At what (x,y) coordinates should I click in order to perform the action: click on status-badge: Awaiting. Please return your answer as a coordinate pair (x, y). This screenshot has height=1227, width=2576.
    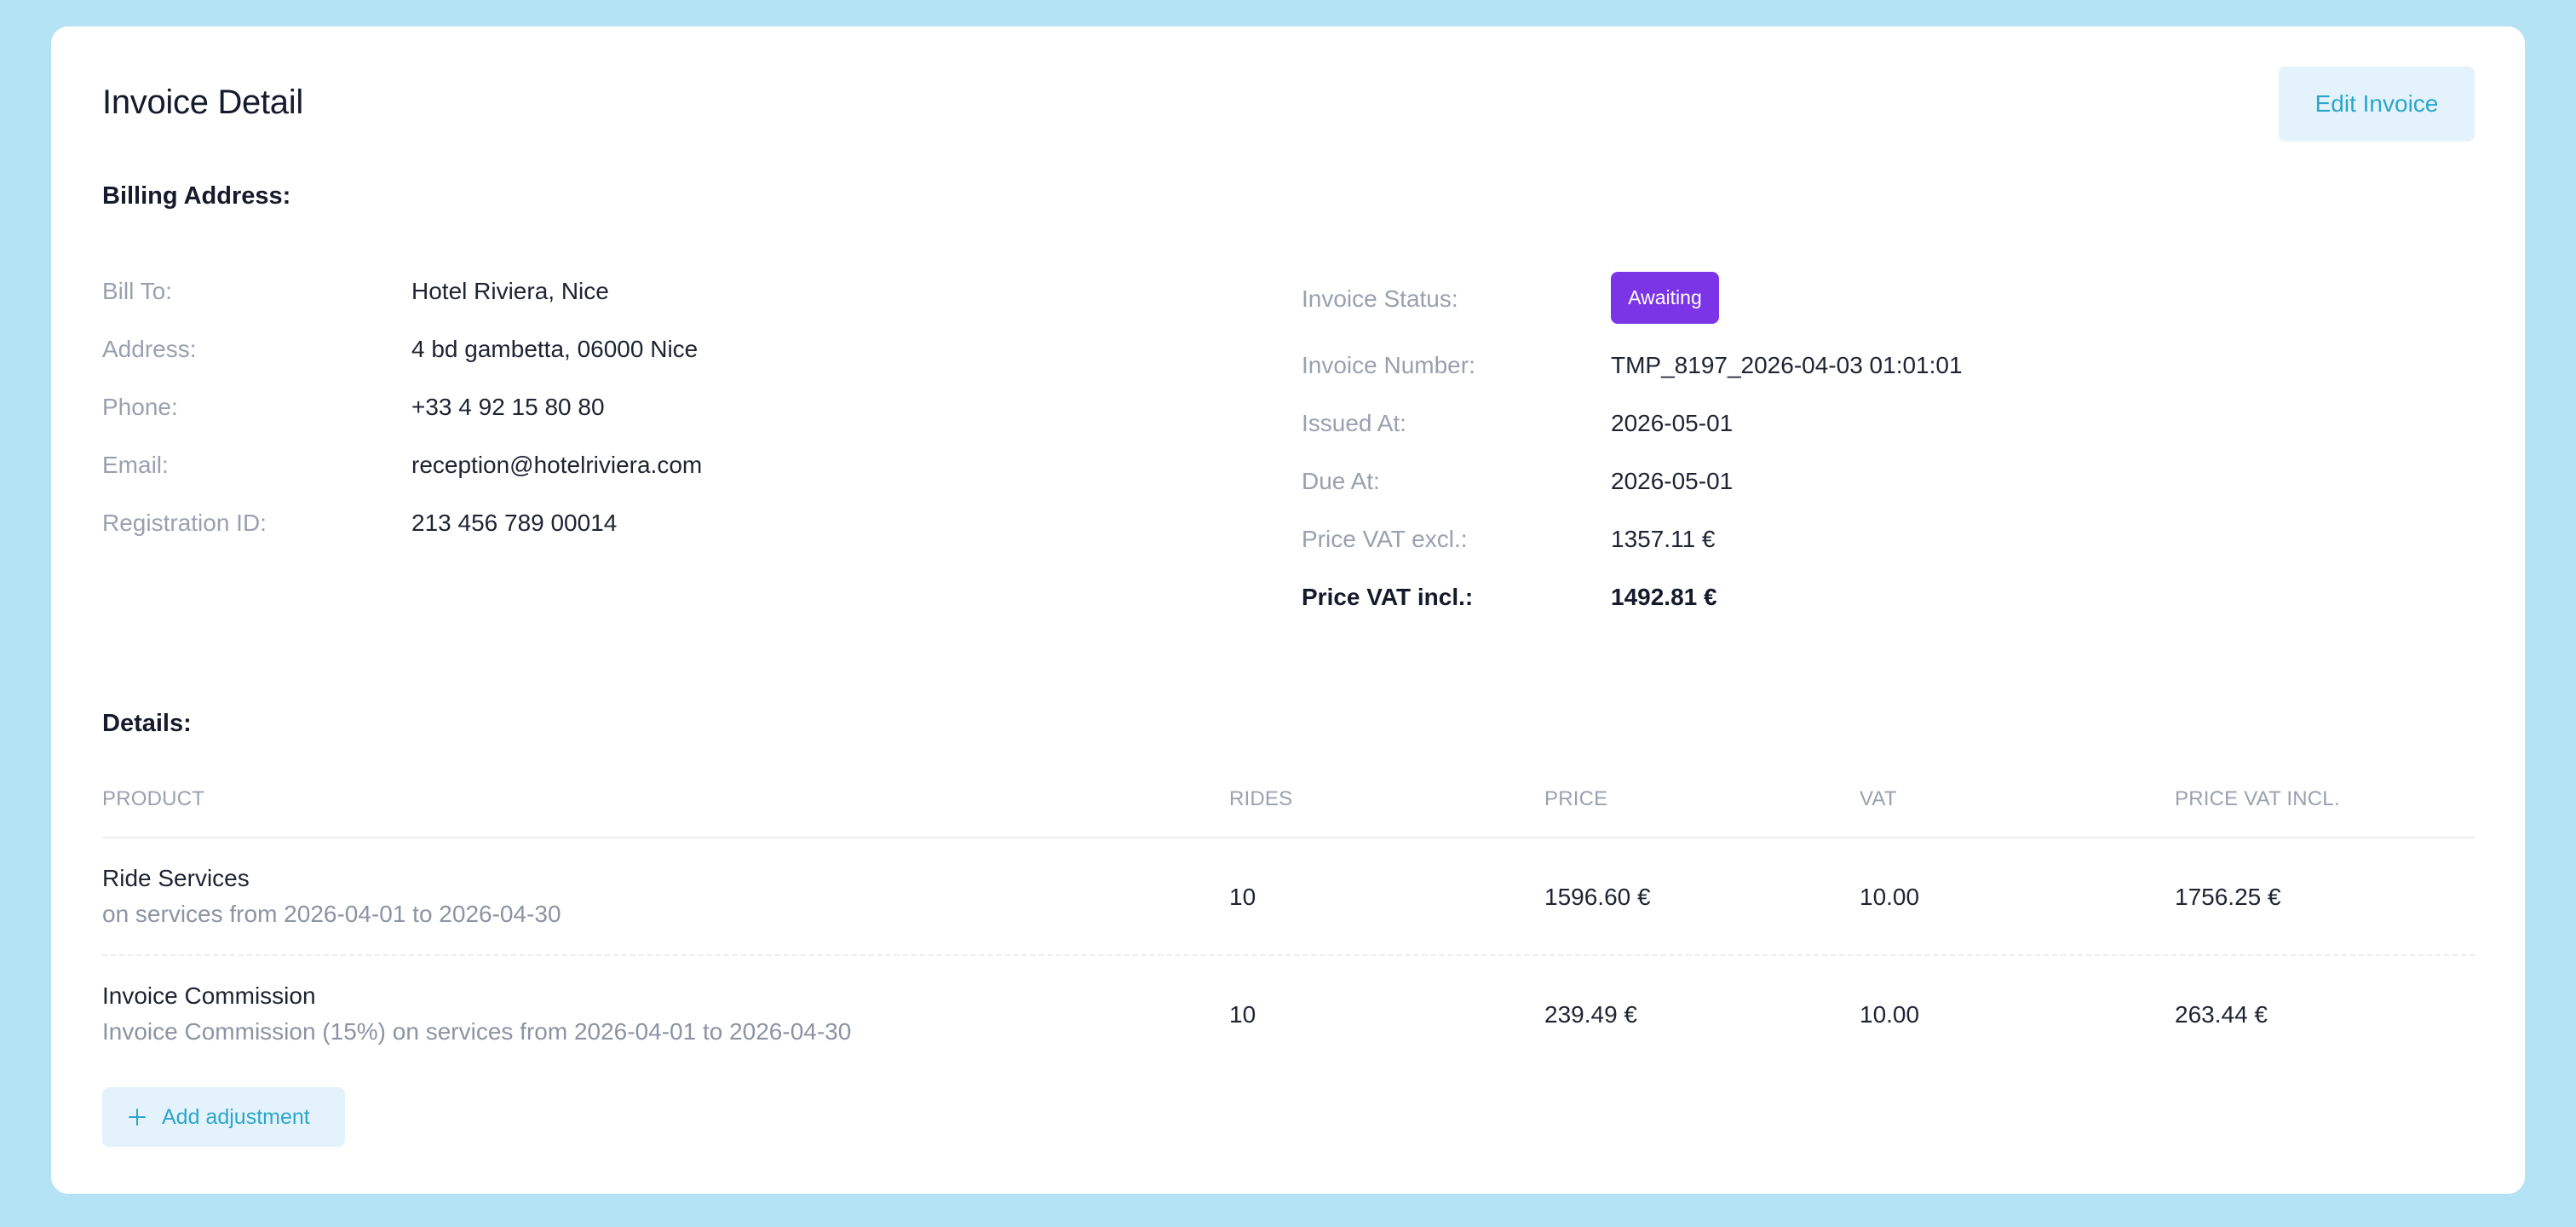
    Looking at the image, I should click on (1665, 298).